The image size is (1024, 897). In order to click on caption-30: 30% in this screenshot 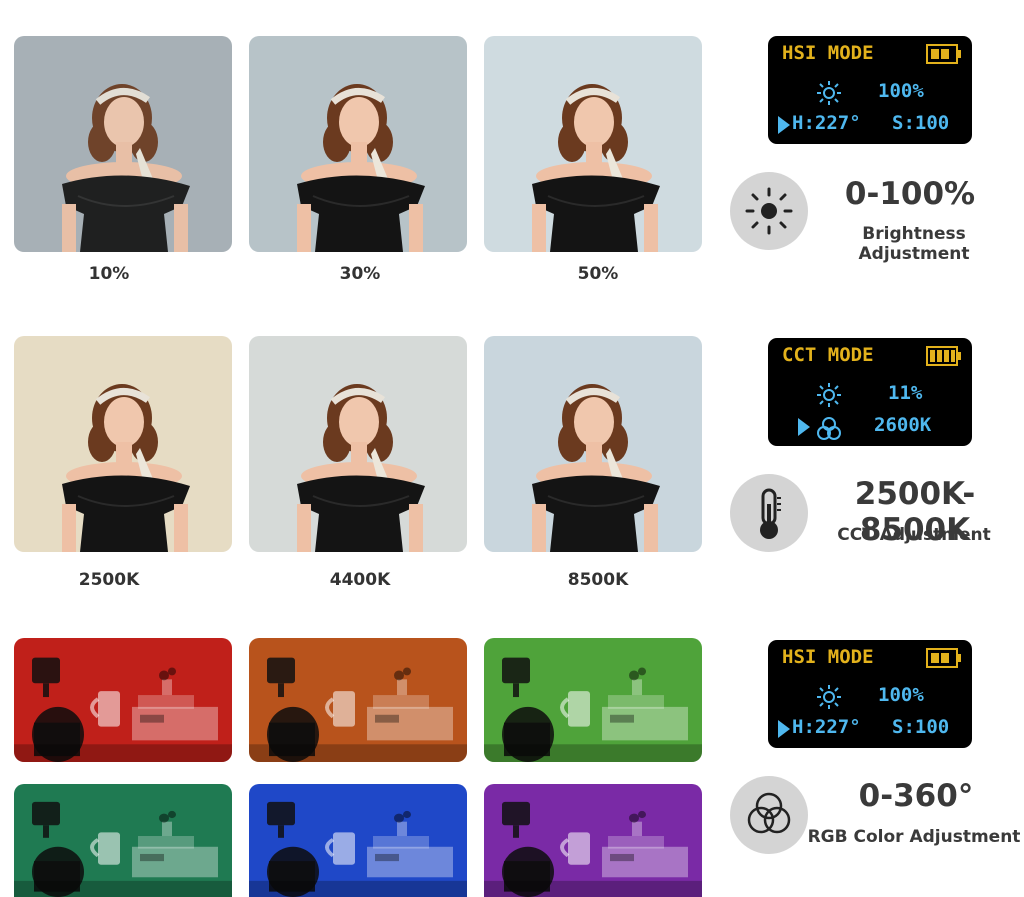, I will do `click(360, 274)`.